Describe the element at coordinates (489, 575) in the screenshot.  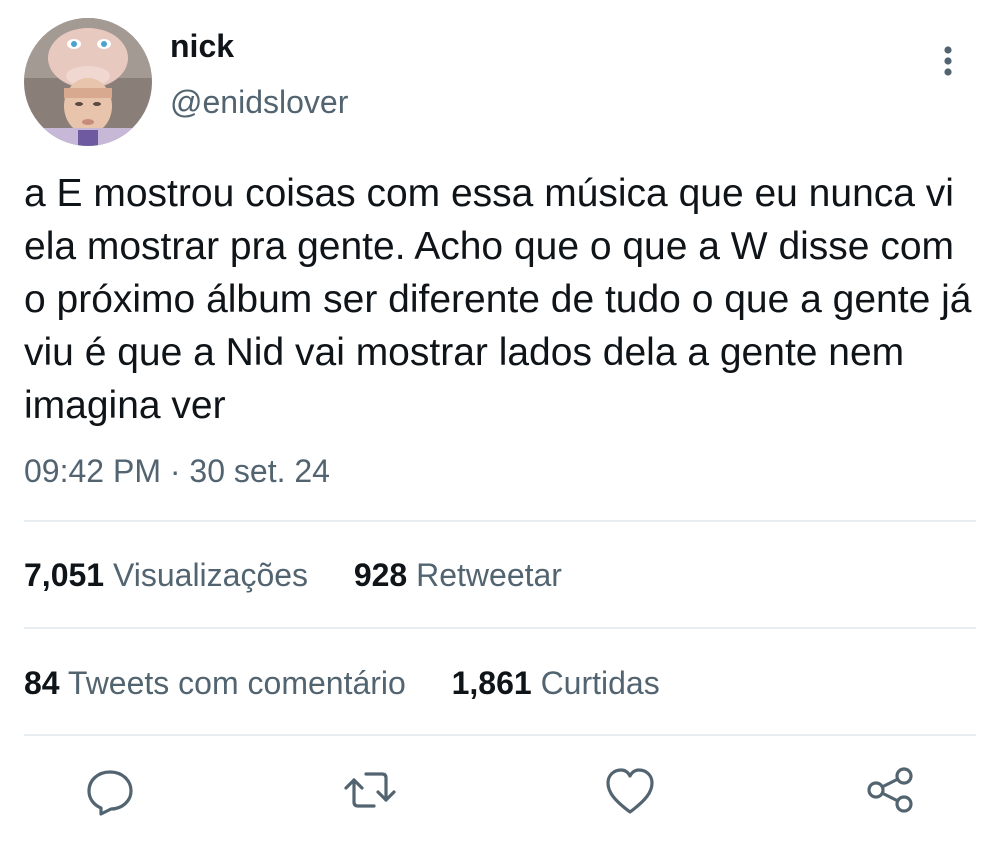
I see `retweets-label: Retweetar` at that location.